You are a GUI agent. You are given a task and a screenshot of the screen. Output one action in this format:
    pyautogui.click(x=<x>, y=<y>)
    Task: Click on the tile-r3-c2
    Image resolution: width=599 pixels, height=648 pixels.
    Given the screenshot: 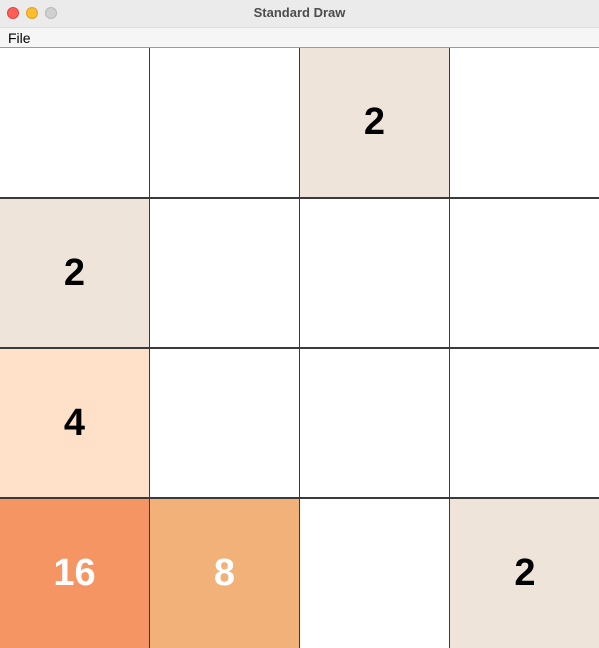 What is the action you would take?
    pyautogui.click(x=374, y=573)
    